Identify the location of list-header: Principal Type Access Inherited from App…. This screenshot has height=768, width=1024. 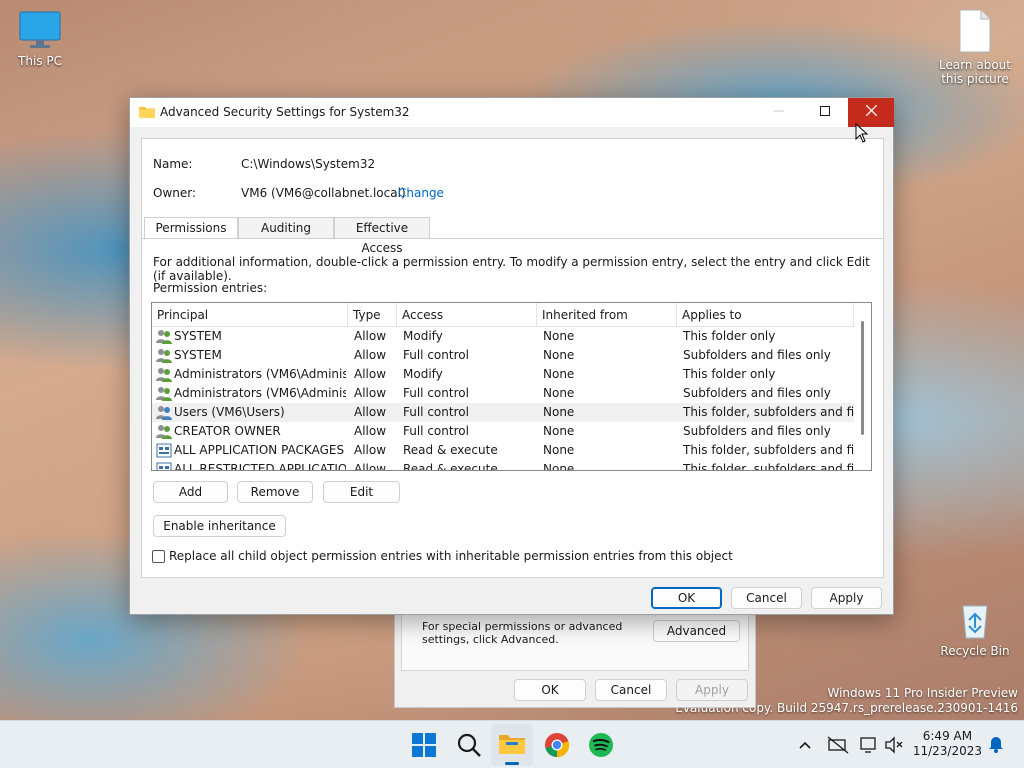
(503, 315).